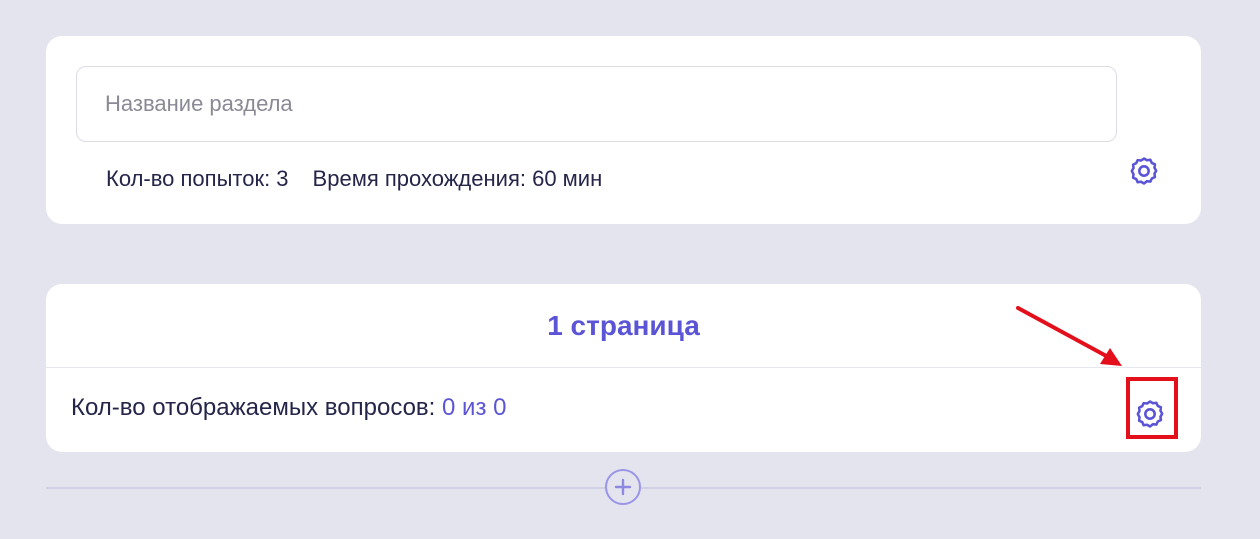 The image size is (1260, 539). Describe the element at coordinates (596, 104) in the screenshot. I see `section-title-input` at that location.